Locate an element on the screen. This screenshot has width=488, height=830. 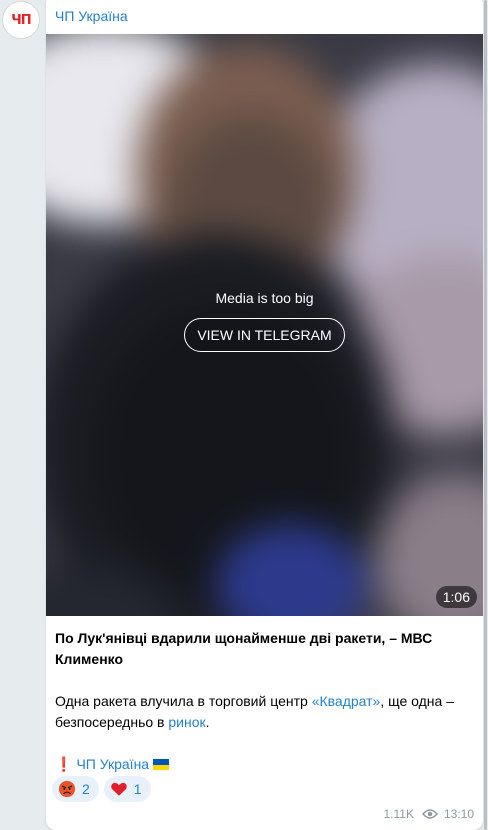
channel-name: ЧП Україна is located at coordinates (91, 16).